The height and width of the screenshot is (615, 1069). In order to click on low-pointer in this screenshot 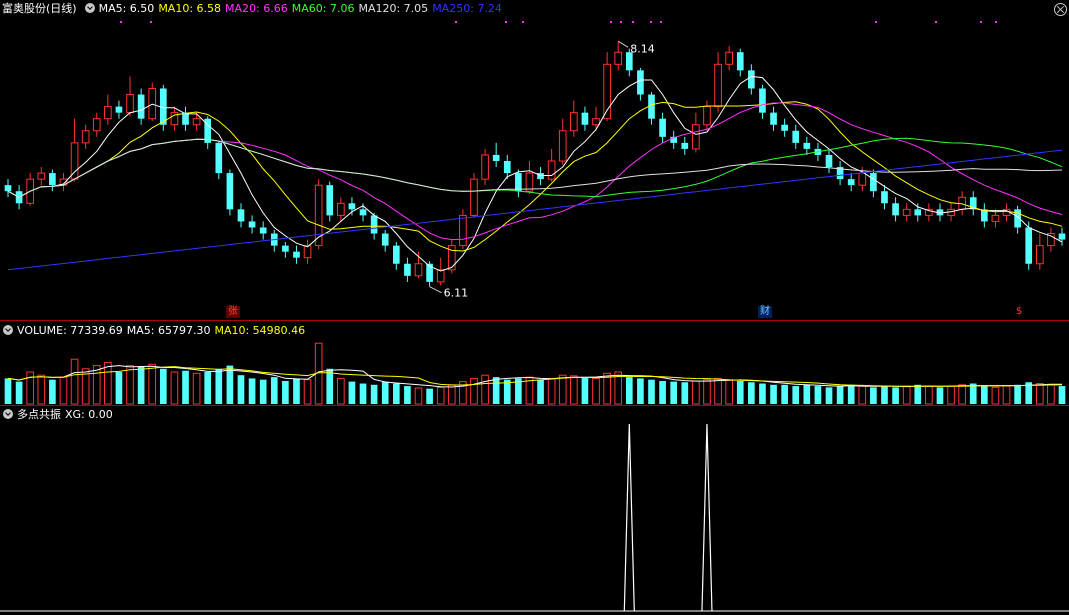, I will do `click(435, 290)`.